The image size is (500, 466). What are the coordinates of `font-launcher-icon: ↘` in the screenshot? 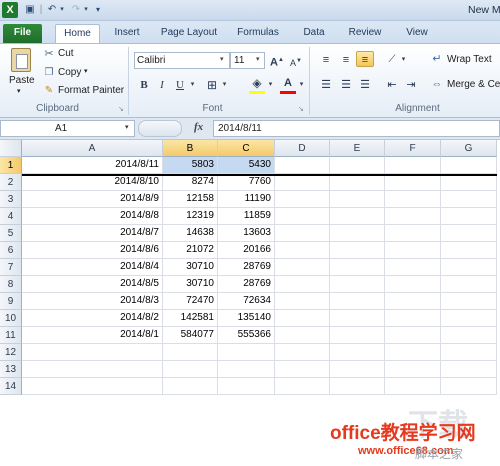 It's located at (301, 109).